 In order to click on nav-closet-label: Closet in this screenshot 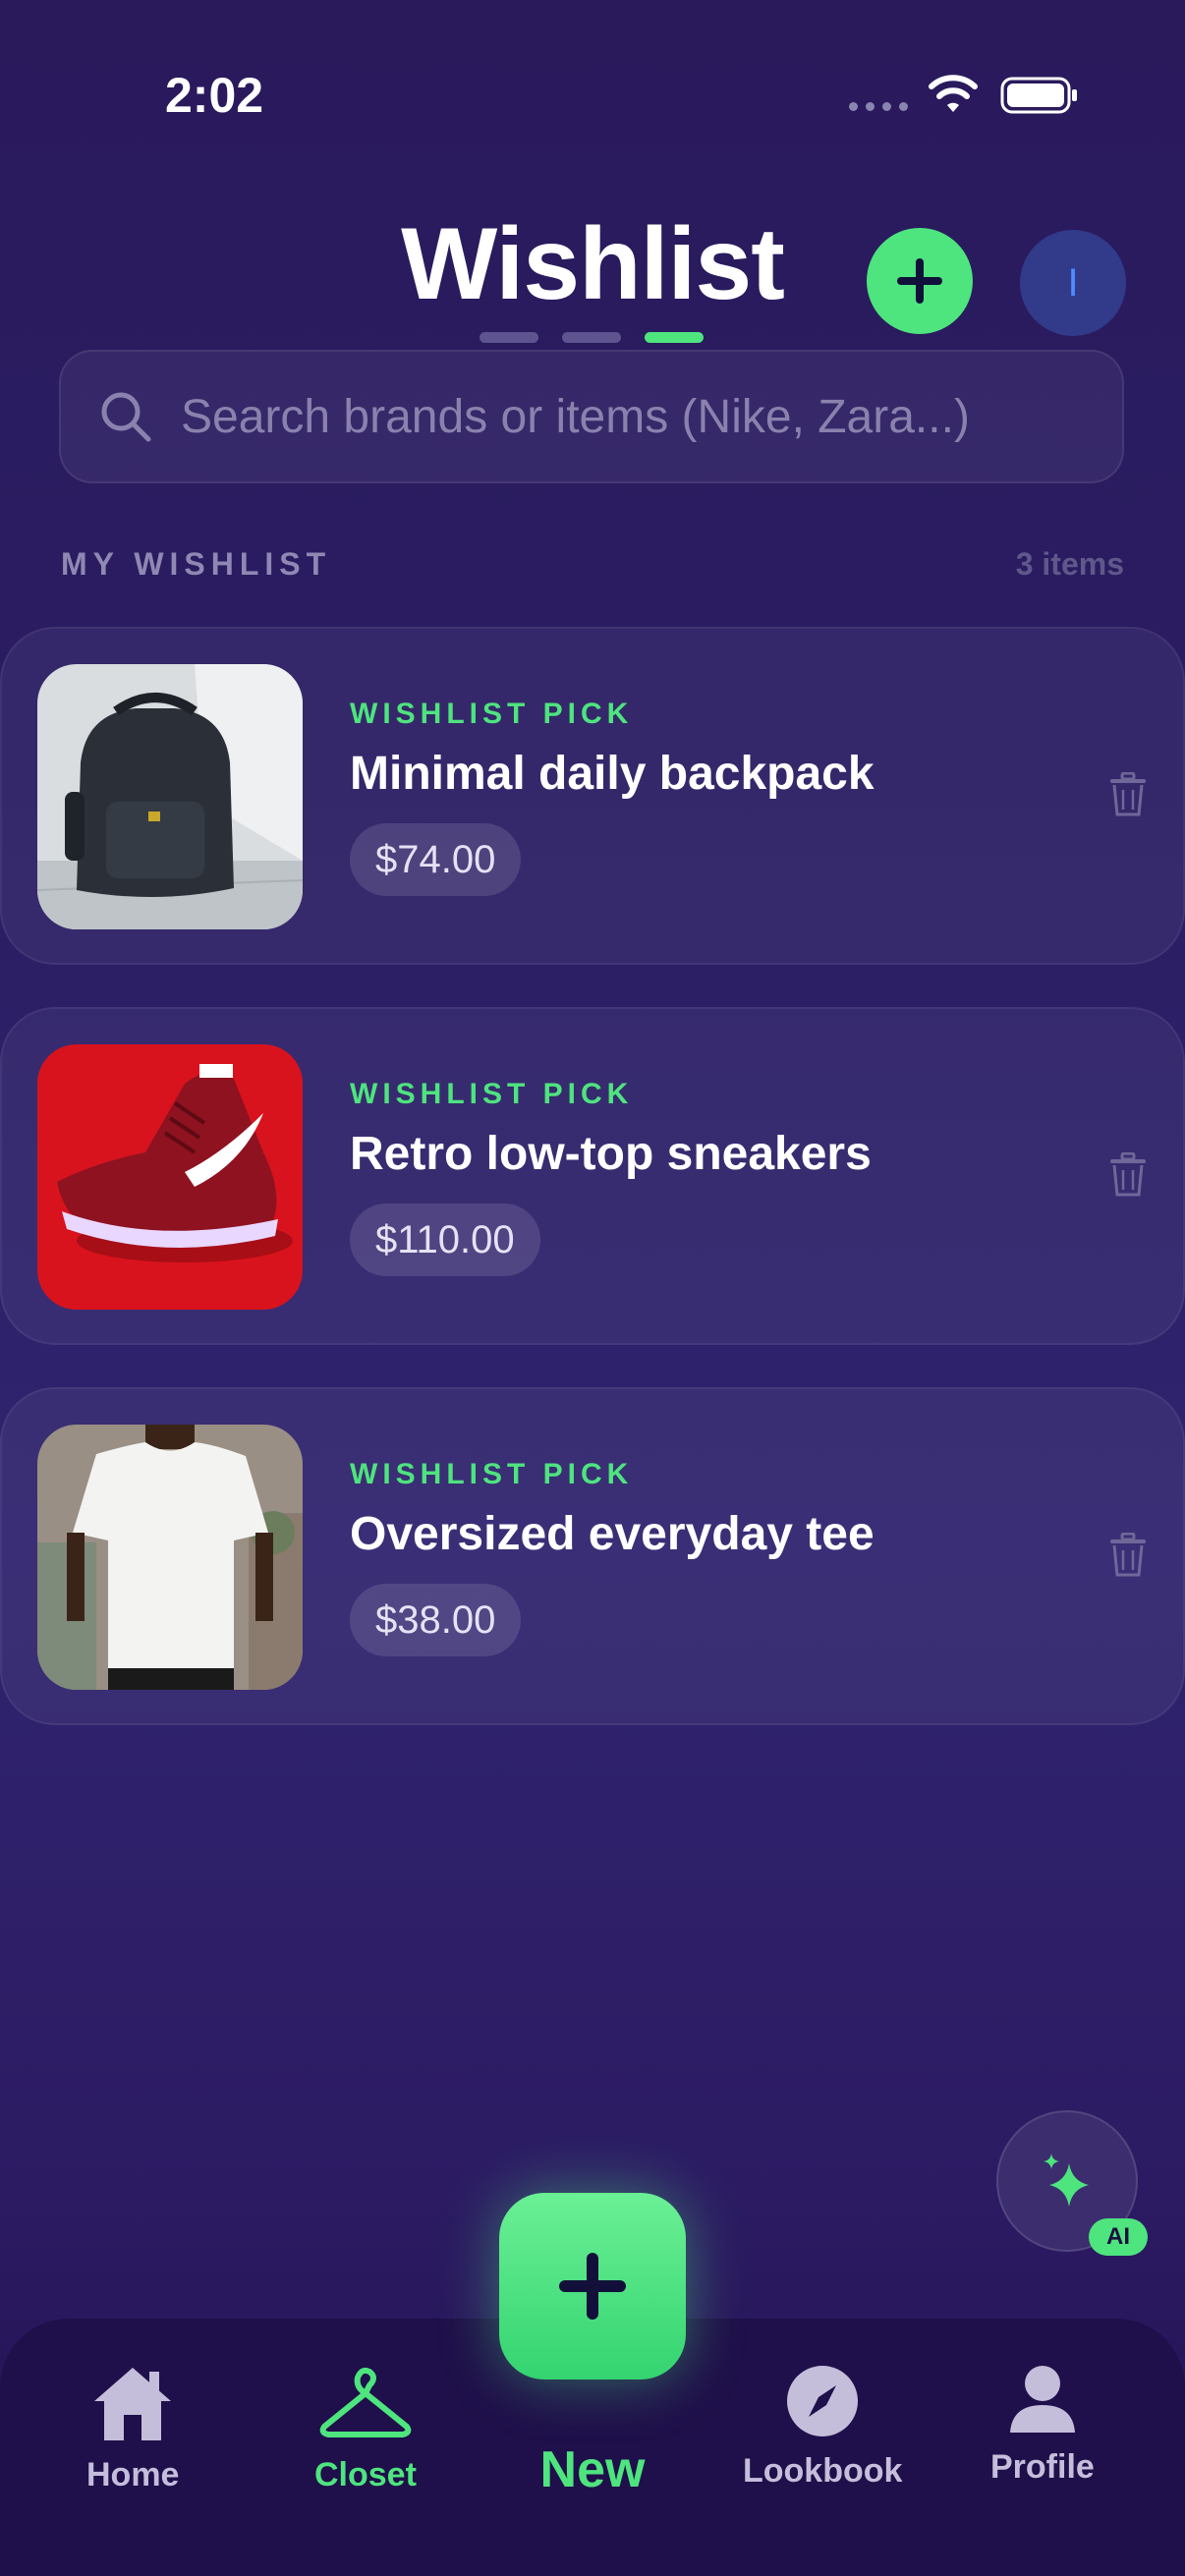, I will do `click(366, 2474)`.